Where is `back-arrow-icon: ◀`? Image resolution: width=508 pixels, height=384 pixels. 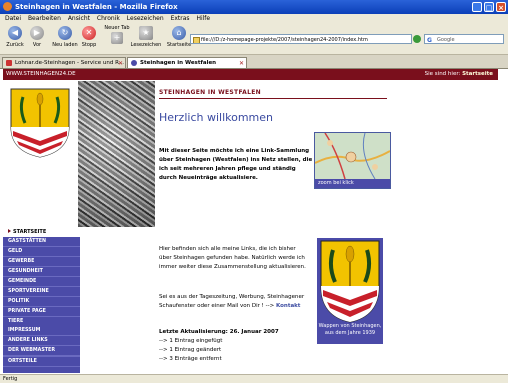
back-arrow-icon: ◀ is located at coordinates (15, 33).